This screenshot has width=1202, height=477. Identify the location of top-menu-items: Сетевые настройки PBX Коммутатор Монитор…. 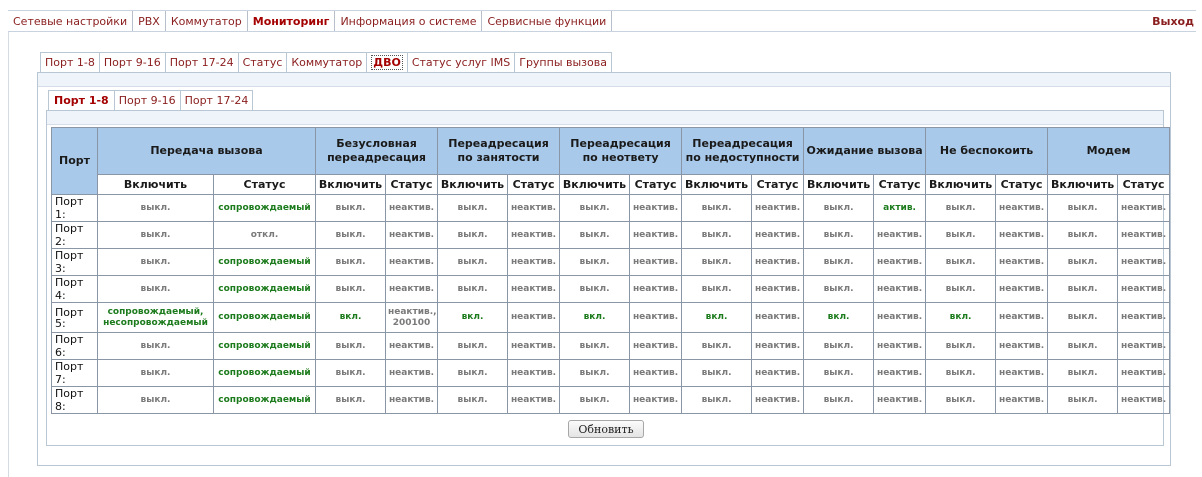
(310, 21).